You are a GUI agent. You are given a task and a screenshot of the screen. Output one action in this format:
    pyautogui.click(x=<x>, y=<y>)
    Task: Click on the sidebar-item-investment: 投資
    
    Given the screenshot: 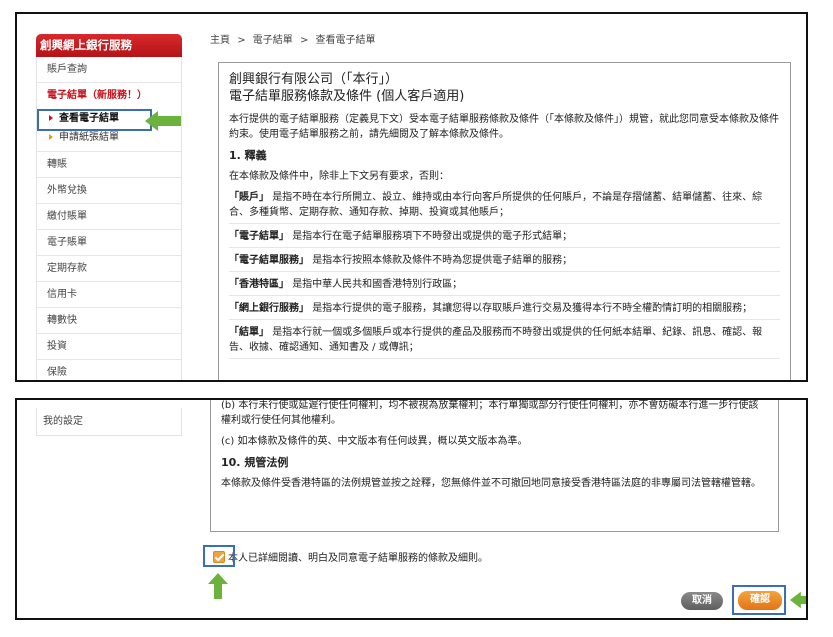 What is the action you would take?
    pyautogui.click(x=109, y=347)
    